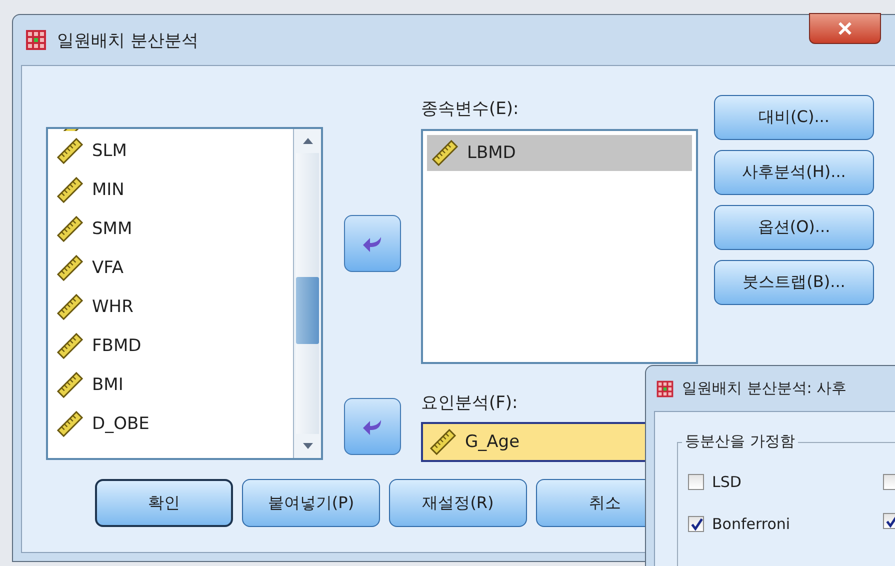  Describe the element at coordinates (308, 446) in the screenshot. I see `down-arrow-icon` at that location.